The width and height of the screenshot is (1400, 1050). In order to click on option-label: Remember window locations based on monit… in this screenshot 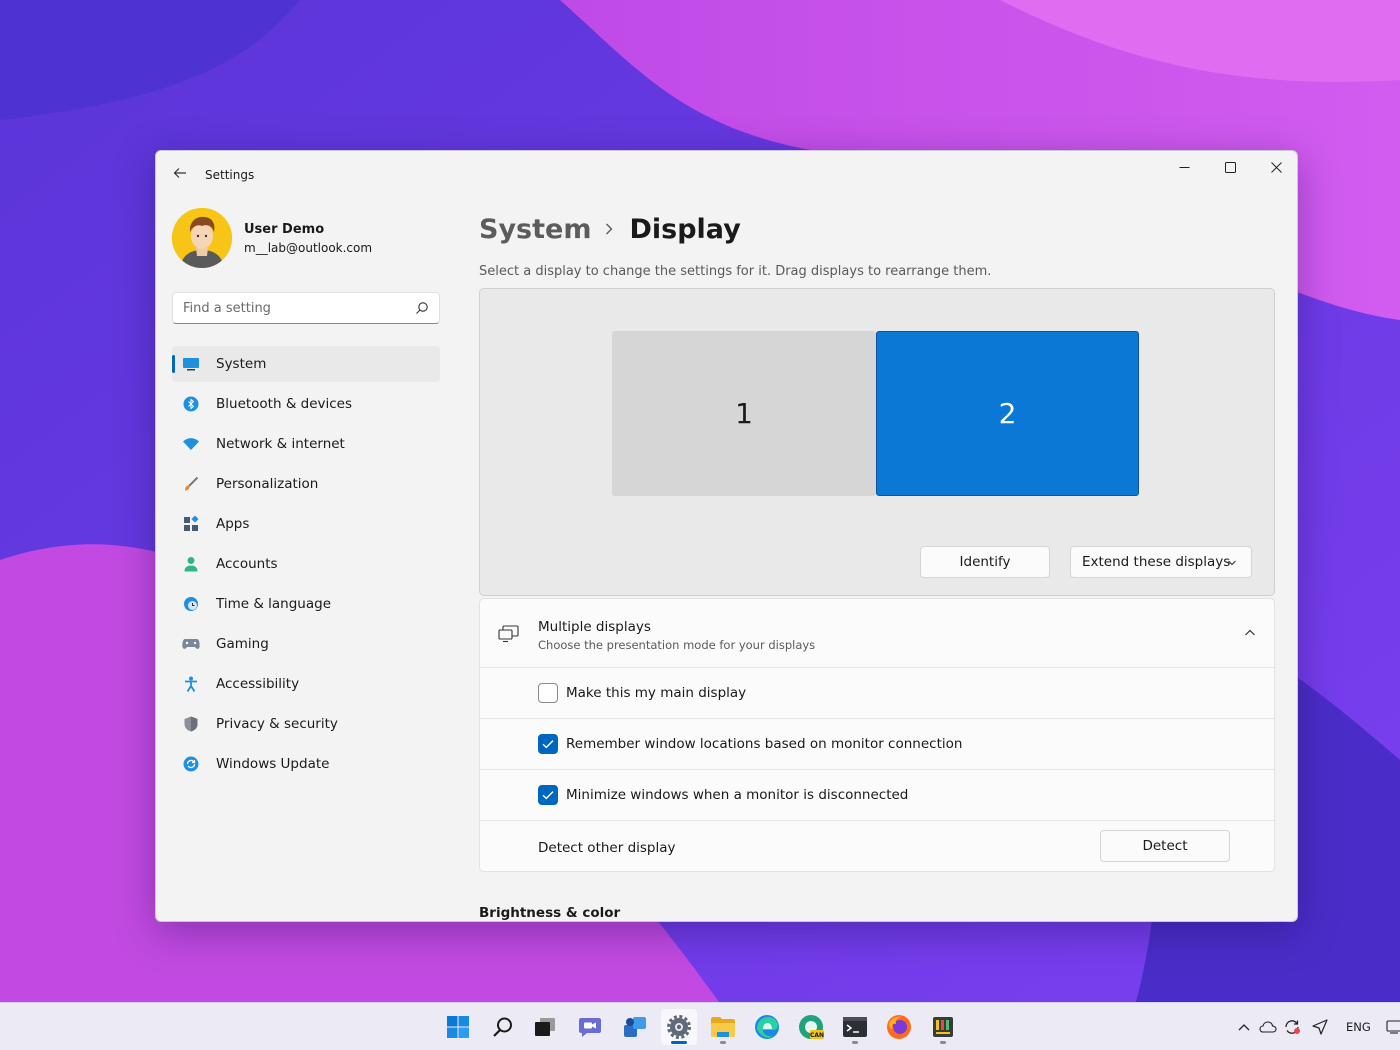, I will do `click(764, 744)`.